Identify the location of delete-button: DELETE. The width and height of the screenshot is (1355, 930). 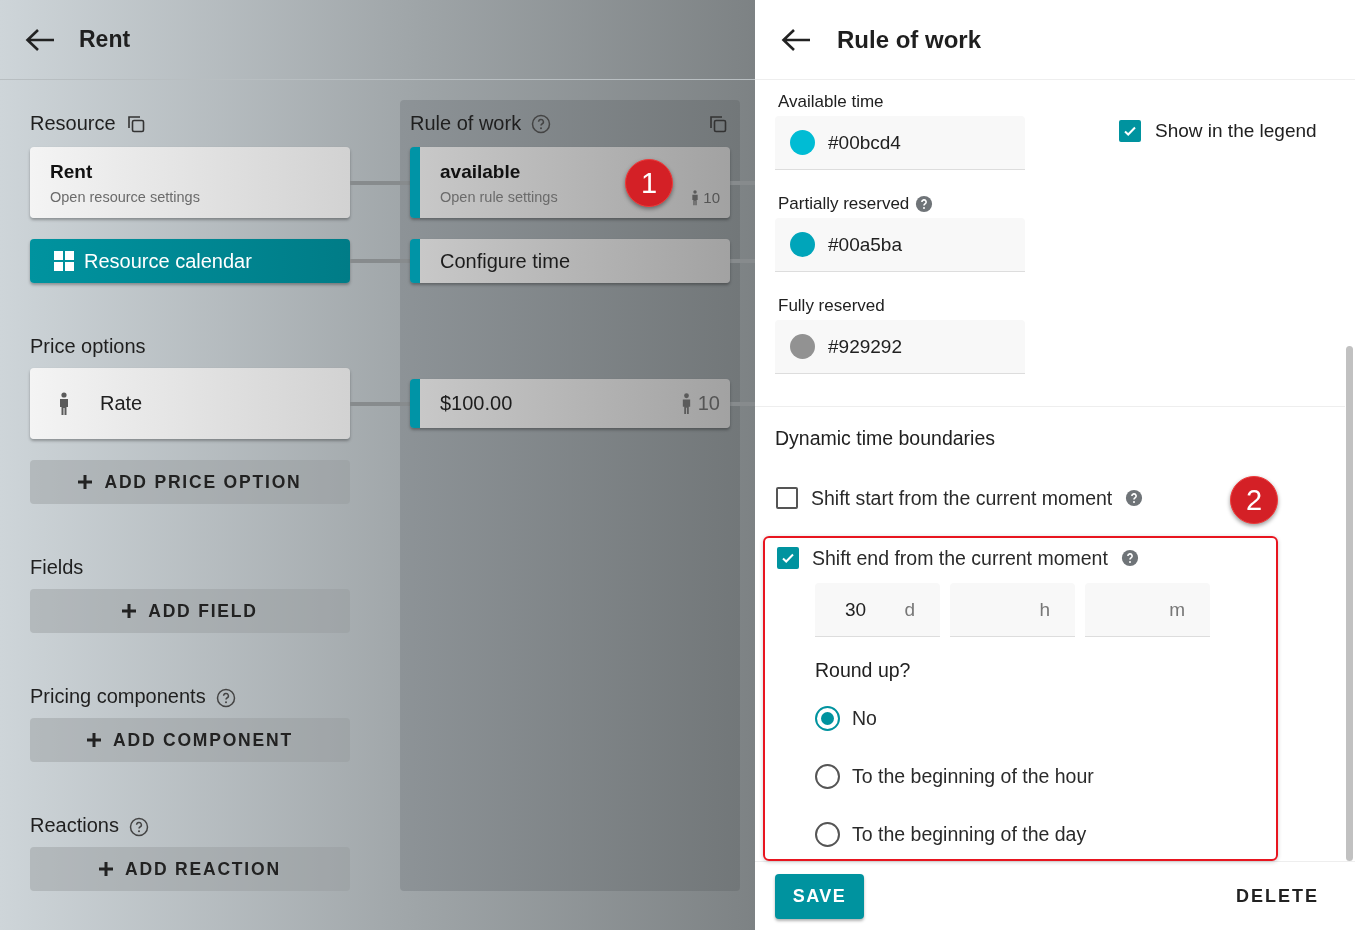
(1277, 896).